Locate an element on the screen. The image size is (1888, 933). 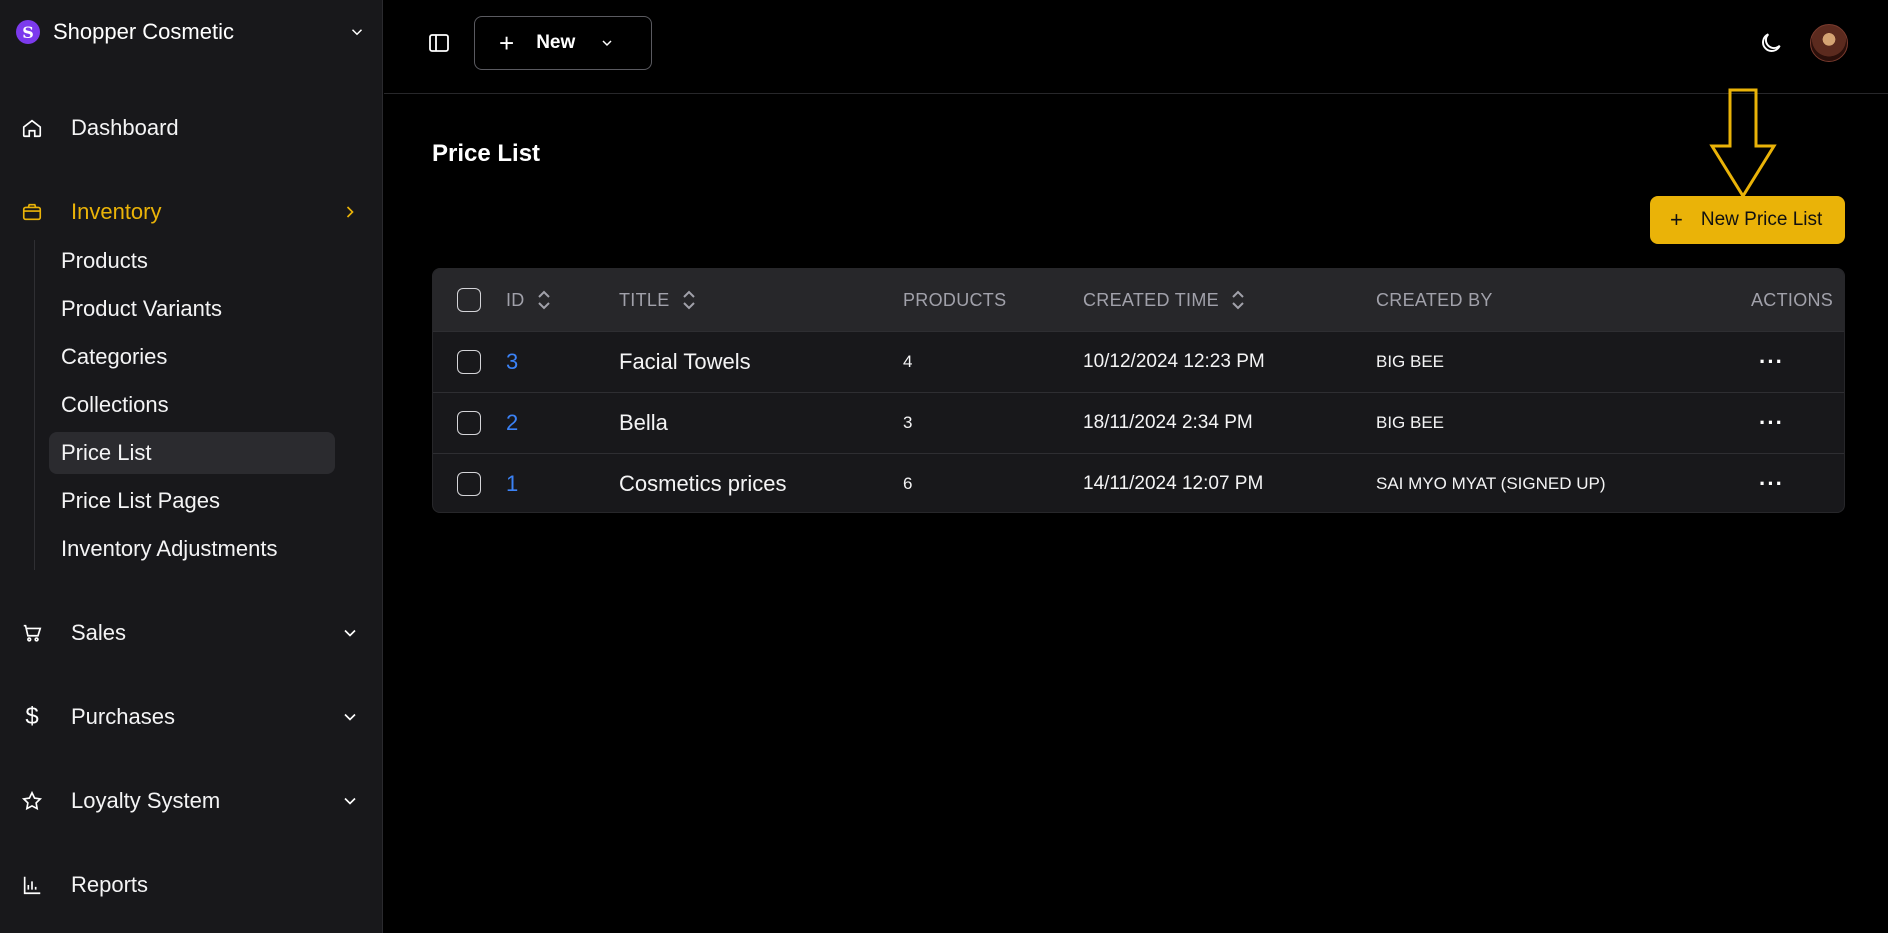
sidebar-subitem-categories: Categories is located at coordinates (192, 357).